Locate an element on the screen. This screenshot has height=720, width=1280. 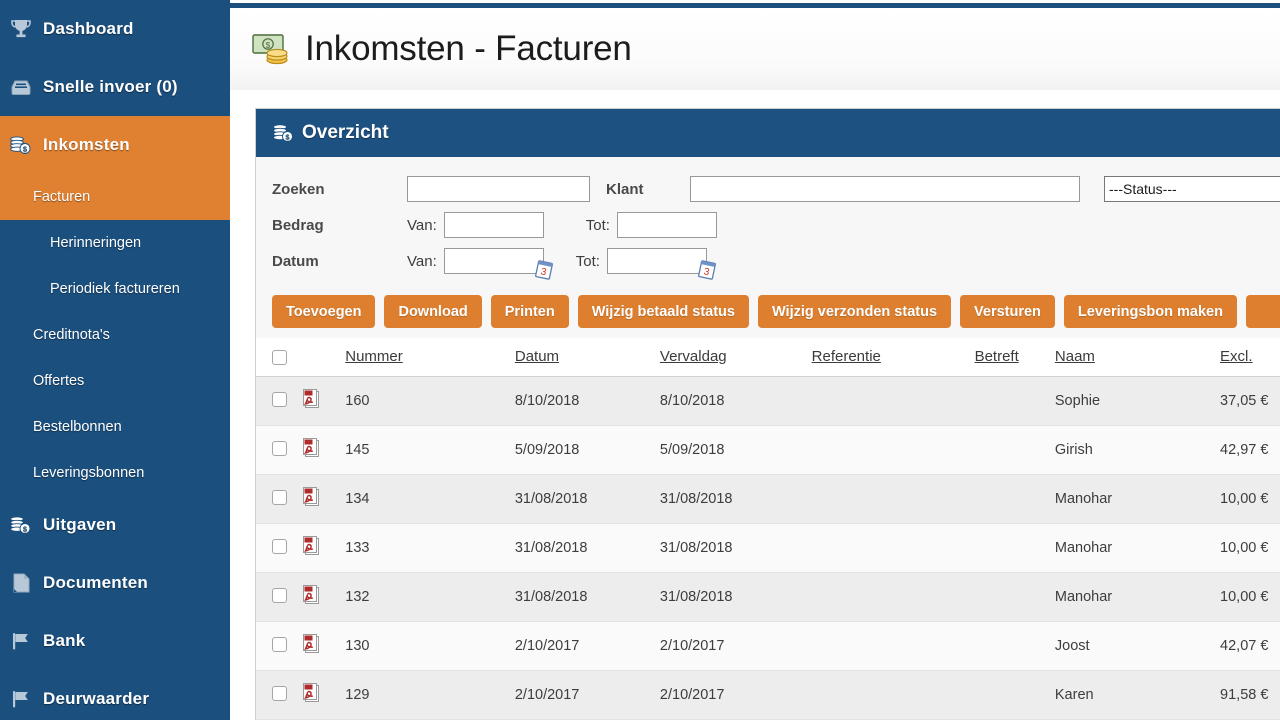
table-row: 160 8/10/2018 8/10/2018 Sophie 37,05 € is located at coordinates (768, 401).